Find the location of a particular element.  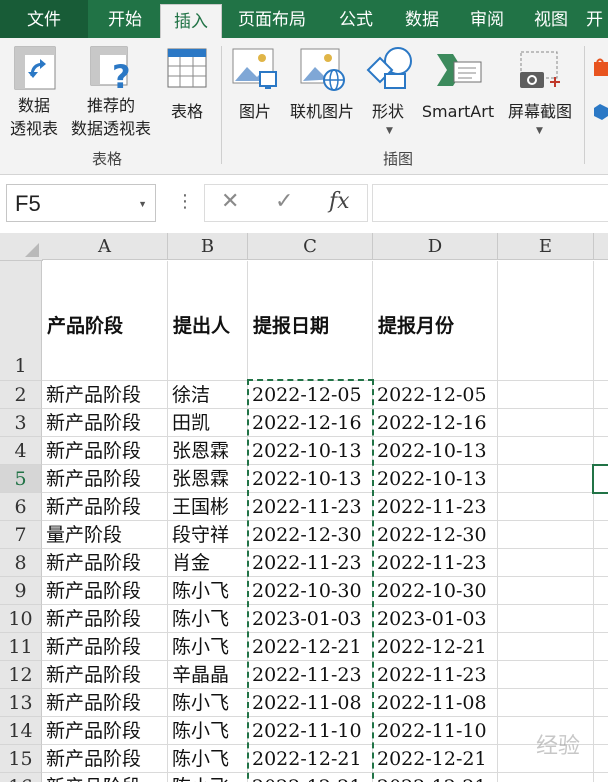

header-cell: 提报日期 is located at coordinates (310, 321).